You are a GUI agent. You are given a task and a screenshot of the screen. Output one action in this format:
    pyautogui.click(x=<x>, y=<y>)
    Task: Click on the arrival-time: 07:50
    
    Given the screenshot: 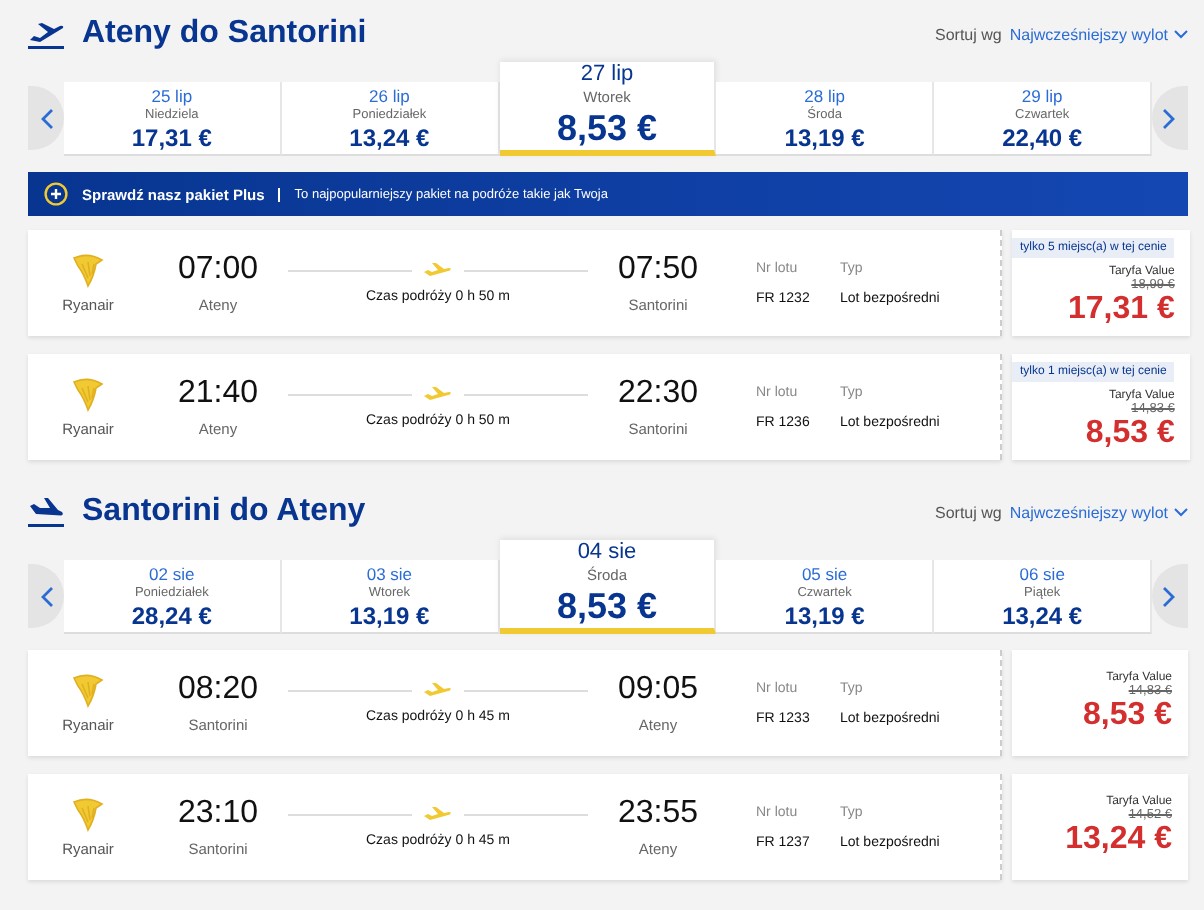 What is the action you would take?
    pyautogui.click(x=658, y=270)
    